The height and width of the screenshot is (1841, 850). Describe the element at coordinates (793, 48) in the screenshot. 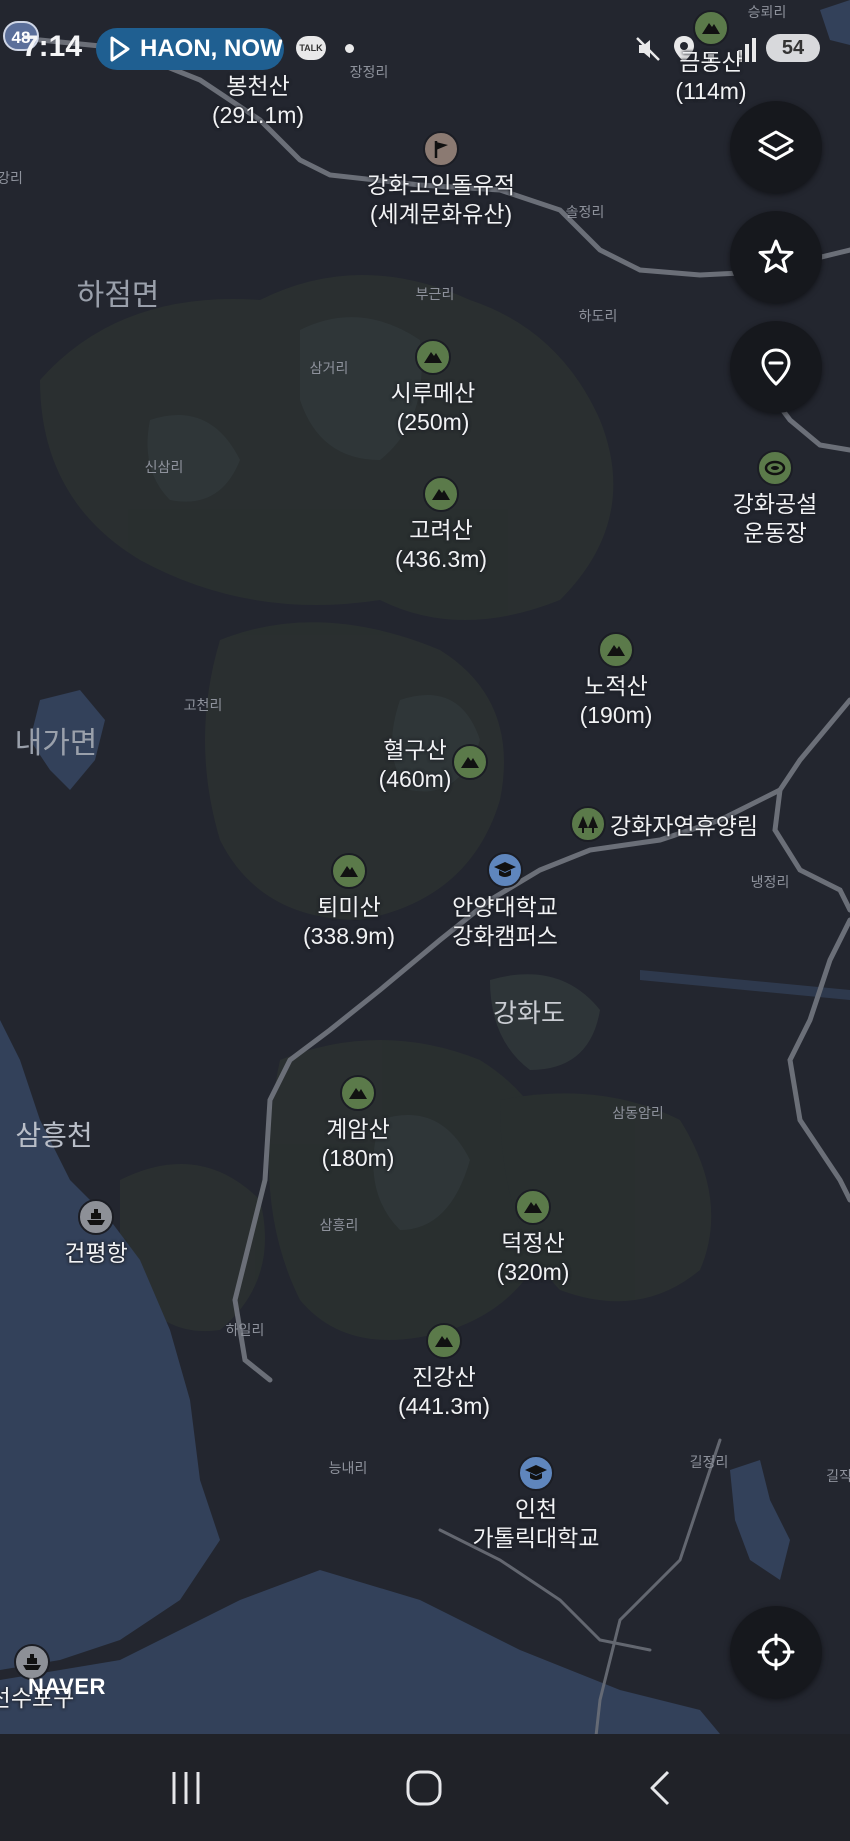

I see `battery-indicator: 54` at that location.